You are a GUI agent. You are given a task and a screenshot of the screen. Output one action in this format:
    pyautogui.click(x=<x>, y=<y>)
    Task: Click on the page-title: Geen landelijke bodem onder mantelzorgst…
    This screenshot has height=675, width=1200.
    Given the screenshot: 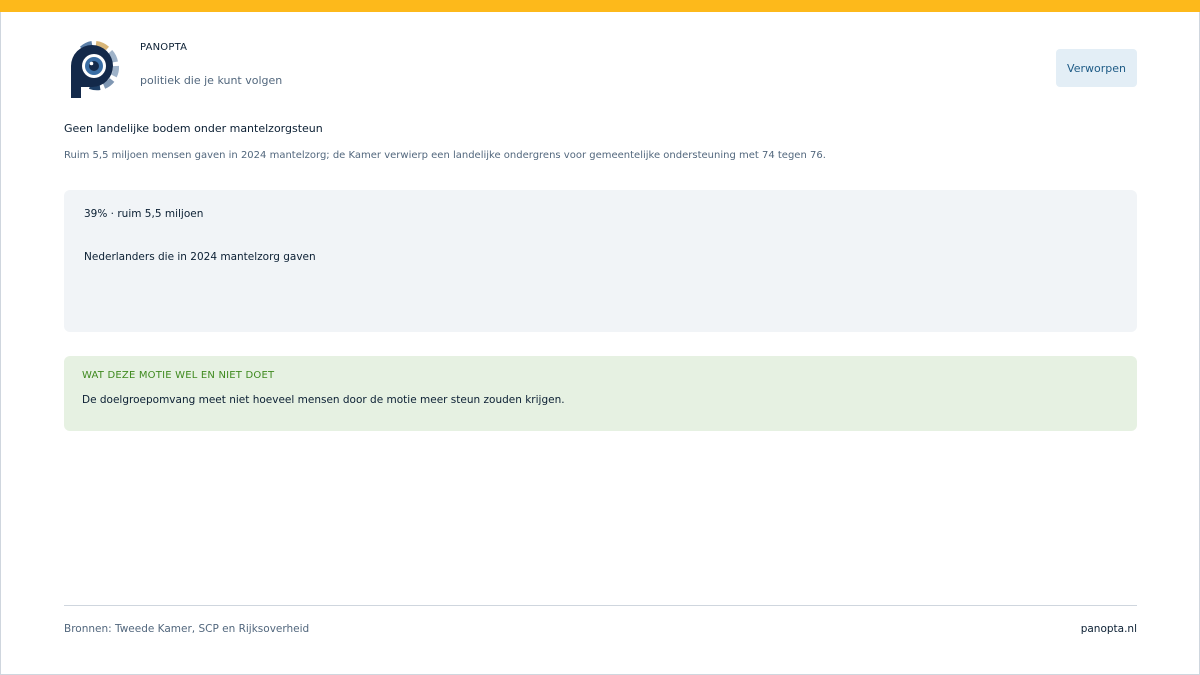 What is the action you would take?
    pyautogui.click(x=193, y=128)
    